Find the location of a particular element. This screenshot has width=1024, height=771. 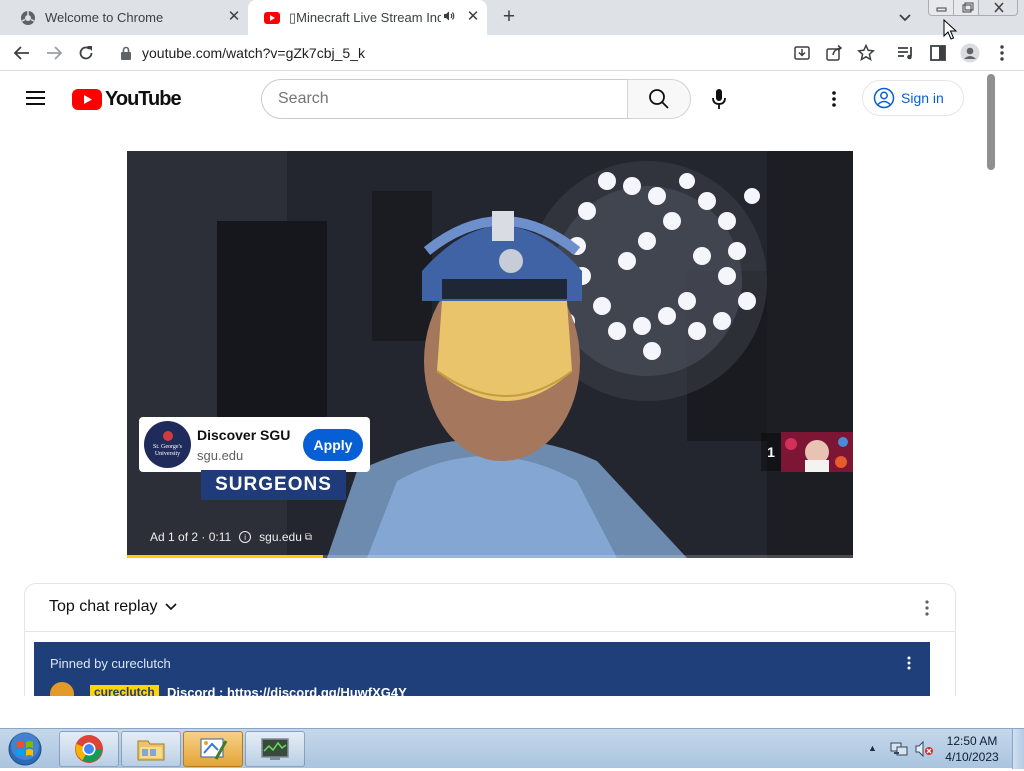

taskbar-task-manager-button is located at coordinates (275, 749).